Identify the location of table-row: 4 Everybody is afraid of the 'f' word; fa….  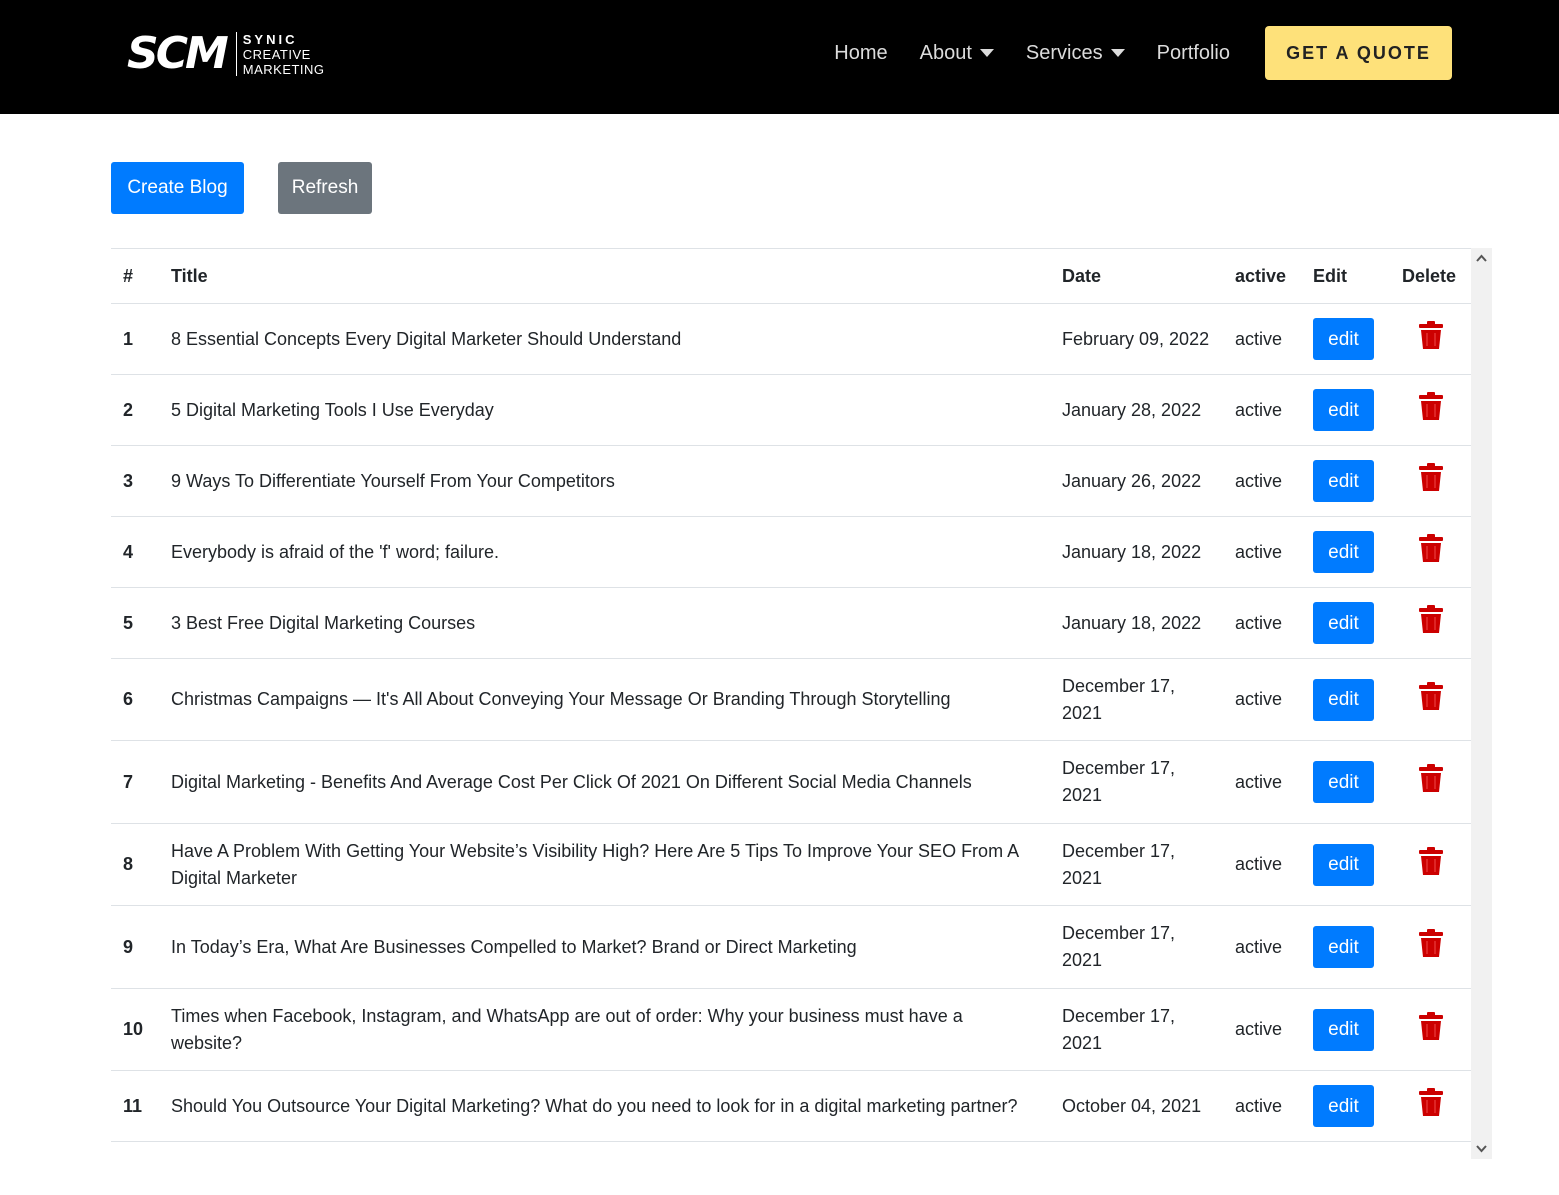
(791, 552).